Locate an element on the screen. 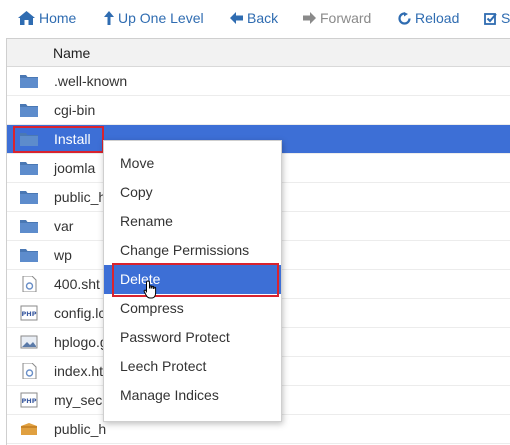 The height and width of the screenshot is (445, 510). forward-label: Forward is located at coordinates (346, 18).